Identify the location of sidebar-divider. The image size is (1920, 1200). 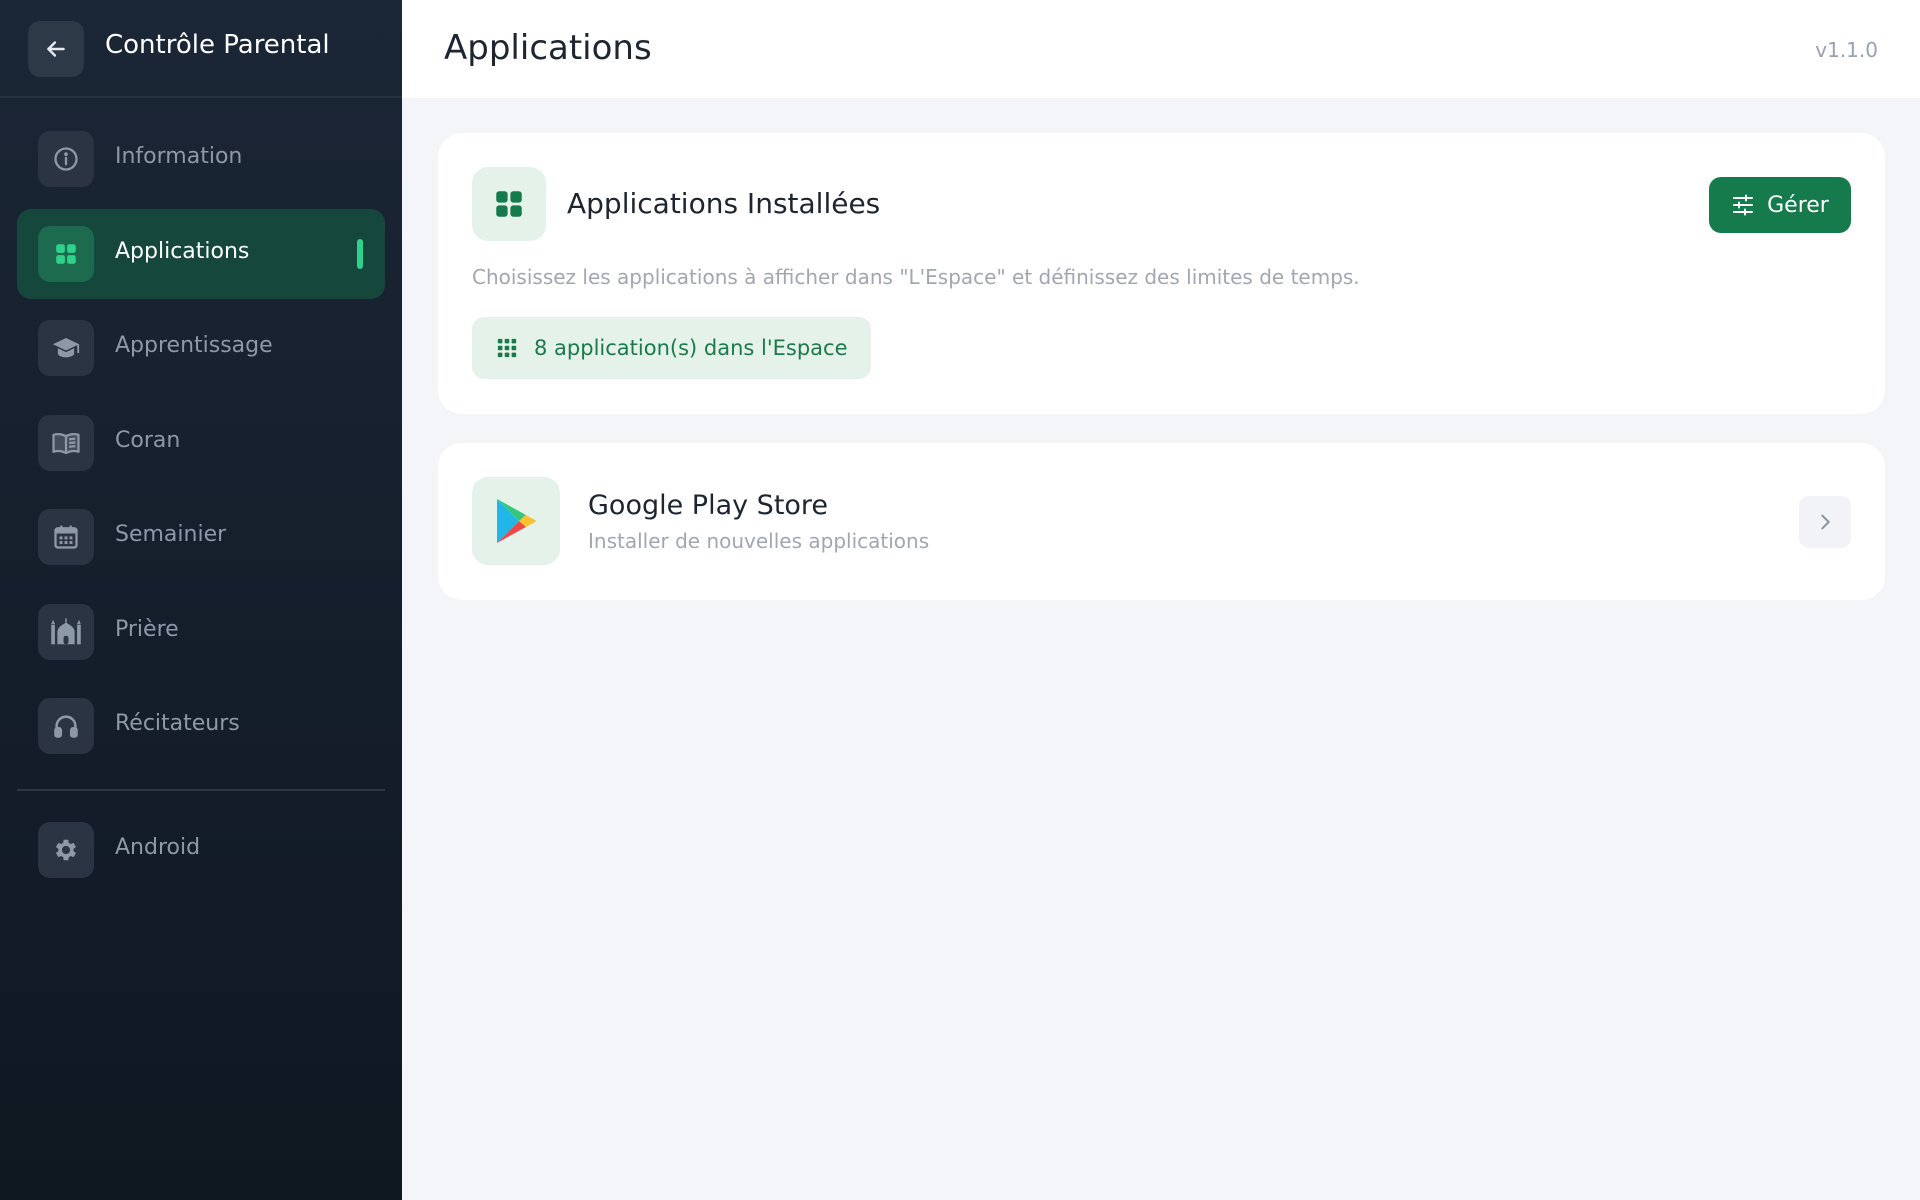
(201, 790).